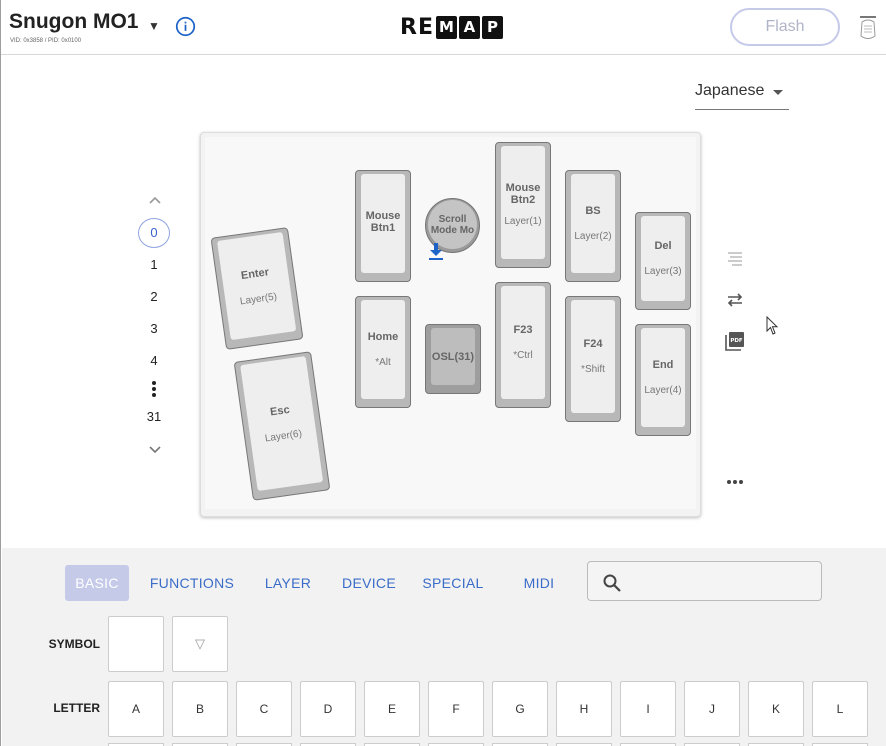 The height and width of the screenshot is (746, 886). What do you see at coordinates (663, 380) in the screenshot?
I see `key-end: End Layer(4)` at bounding box center [663, 380].